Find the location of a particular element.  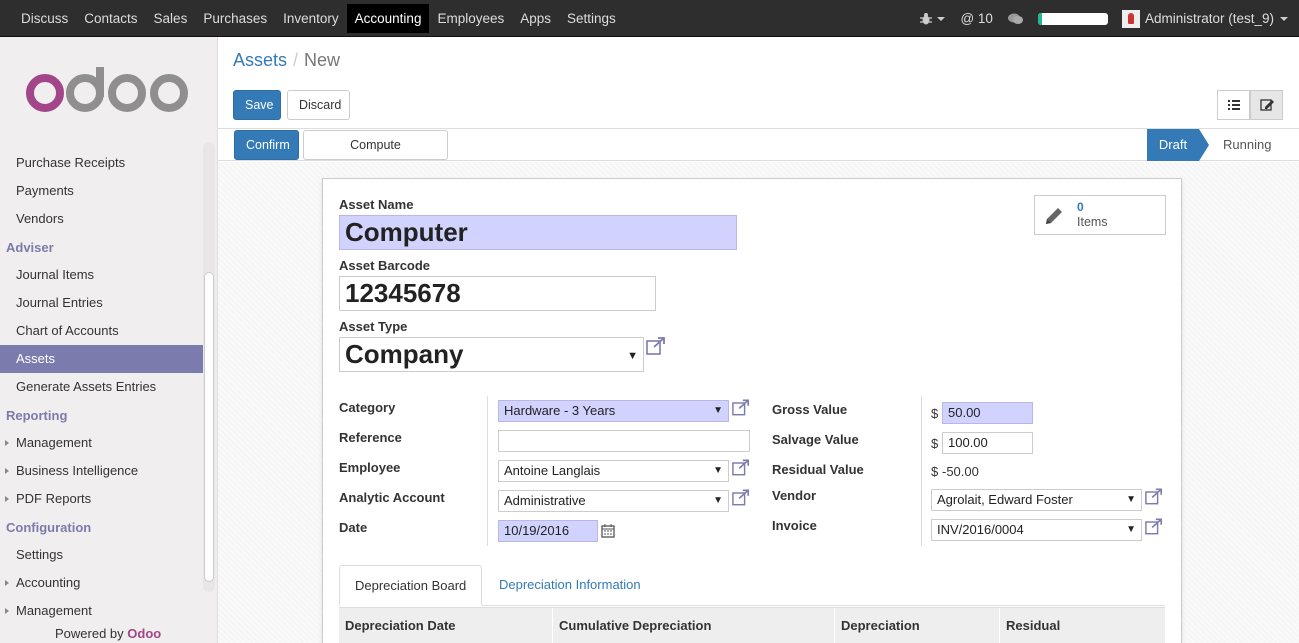

sidebar-header-reporting: Reporting is located at coordinates (101, 415).